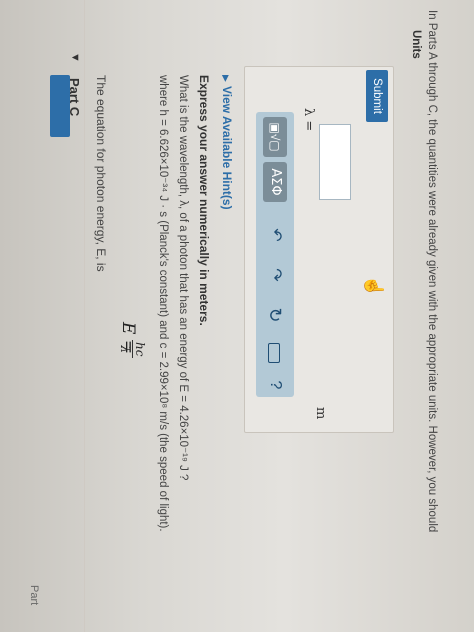 Image resolution: width=474 pixels, height=632 pixels. What do you see at coordinates (335, 162) in the screenshot?
I see `answer-input` at bounding box center [335, 162].